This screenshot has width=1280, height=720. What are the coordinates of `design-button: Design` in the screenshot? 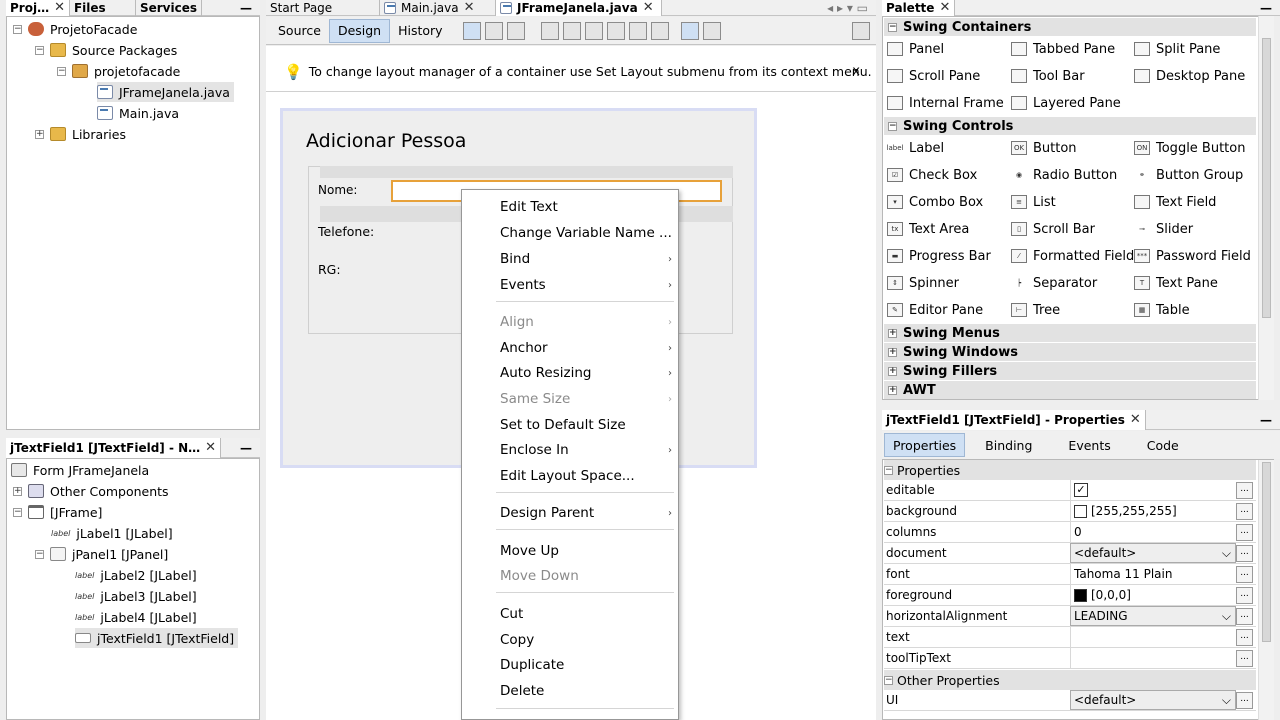 It's located at (359, 30).